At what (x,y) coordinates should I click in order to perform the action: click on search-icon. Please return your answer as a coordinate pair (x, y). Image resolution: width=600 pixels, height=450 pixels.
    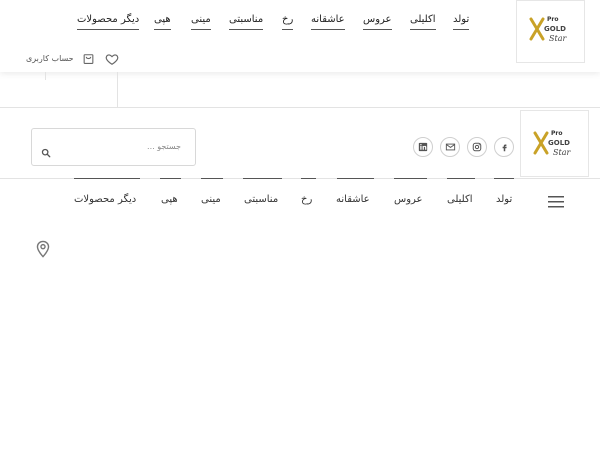
    Looking at the image, I should click on (46, 153).